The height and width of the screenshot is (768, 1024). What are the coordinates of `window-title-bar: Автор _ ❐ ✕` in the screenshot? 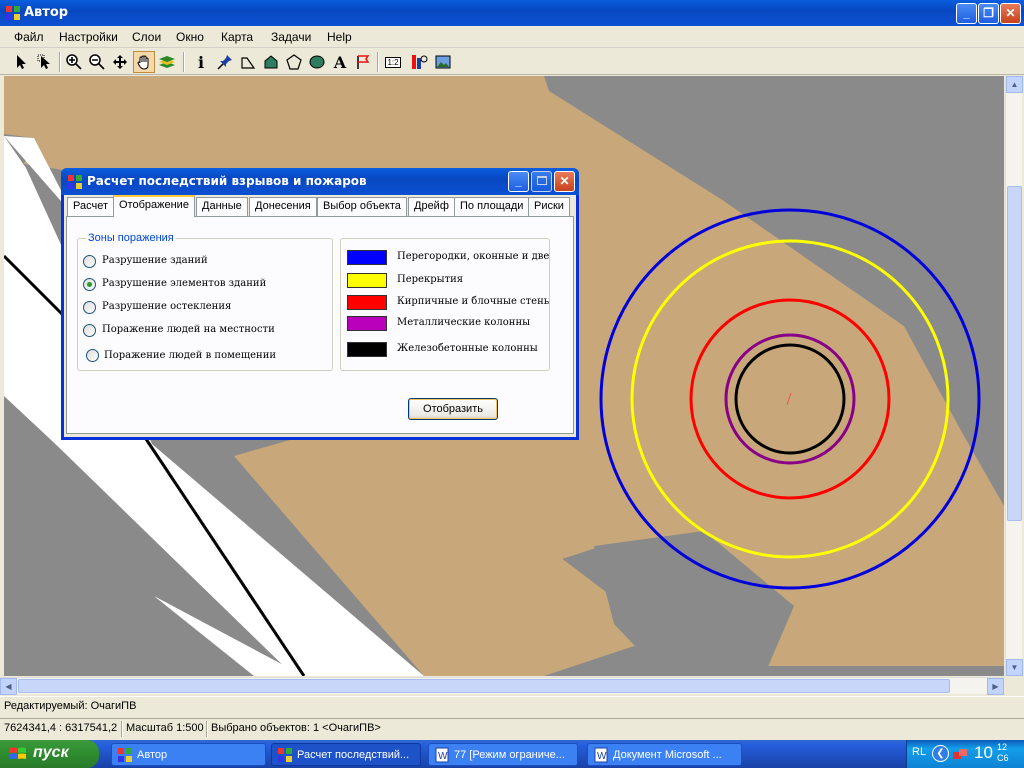 It's located at (512, 13).